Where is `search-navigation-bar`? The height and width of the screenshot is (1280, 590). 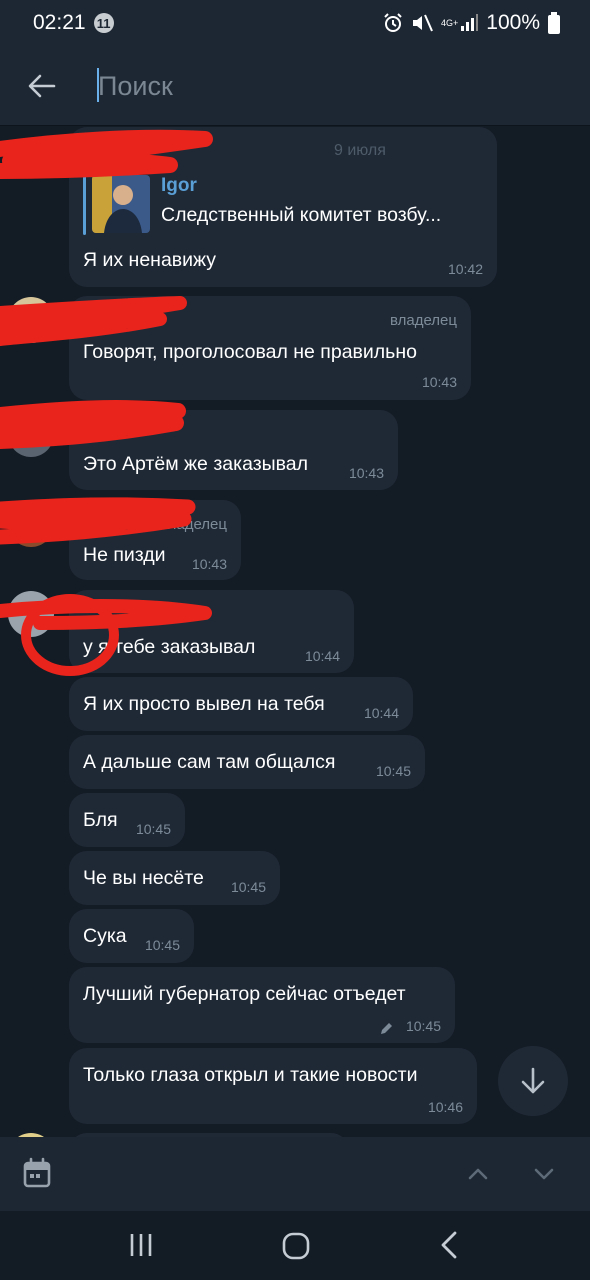 search-navigation-bar is located at coordinates (295, 1174).